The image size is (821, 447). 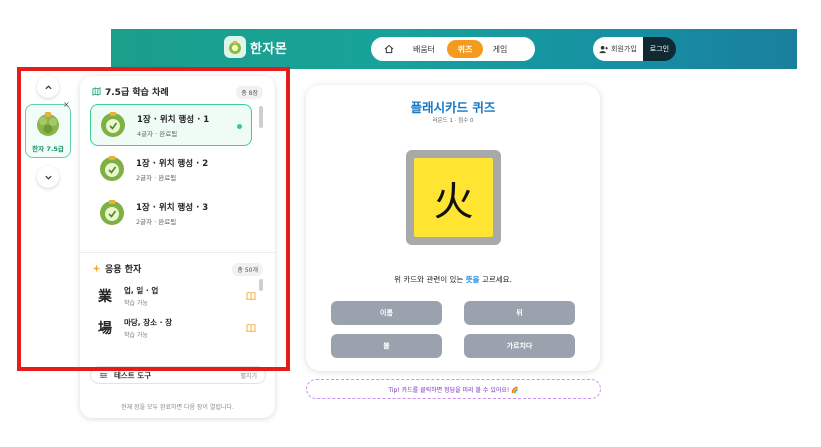 What do you see at coordinates (603, 49) in the screenshot?
I see `user-plus-icon` at bounding box center [603, 49].